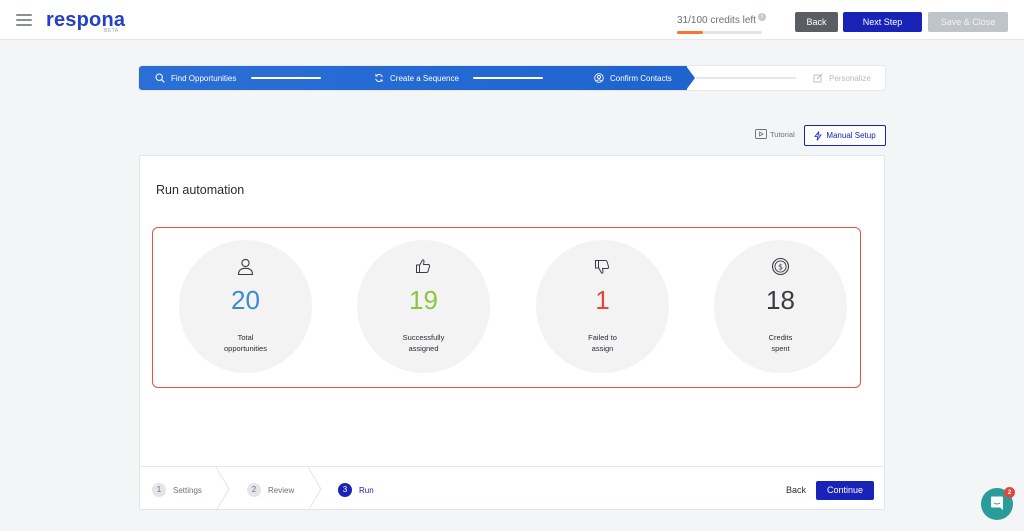 The image size is (1024, 531). I want to click on stat-failed-to-assign: 1 Failed to assign, so click(602, 306).